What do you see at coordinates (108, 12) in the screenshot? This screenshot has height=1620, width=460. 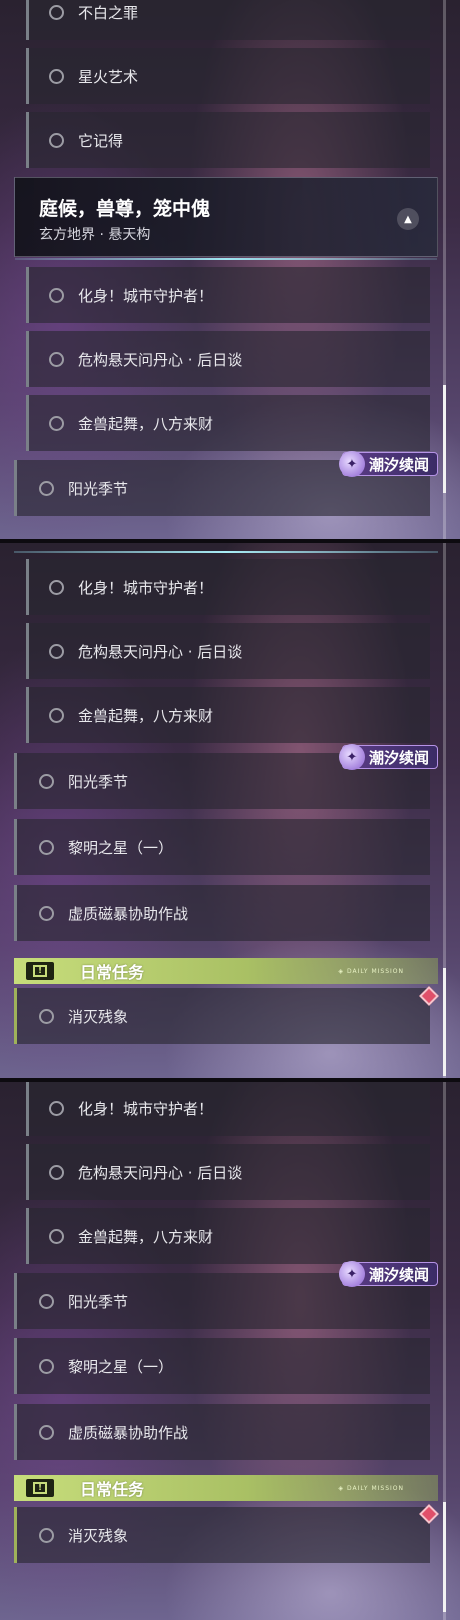 I see `quest-label: 不白之罪` at bounding box center [108, 12].